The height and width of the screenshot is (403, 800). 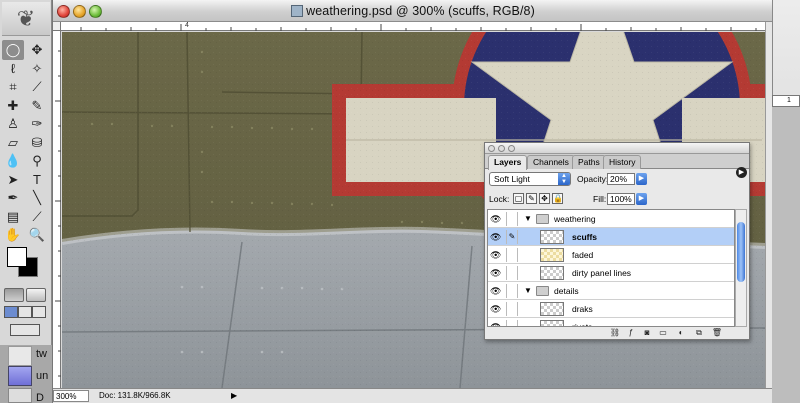 What do you see at coordinates (13, 69) in the screenshot?
I see `lasso-tool-icon: ℓ` at bounding box center [13, 69].